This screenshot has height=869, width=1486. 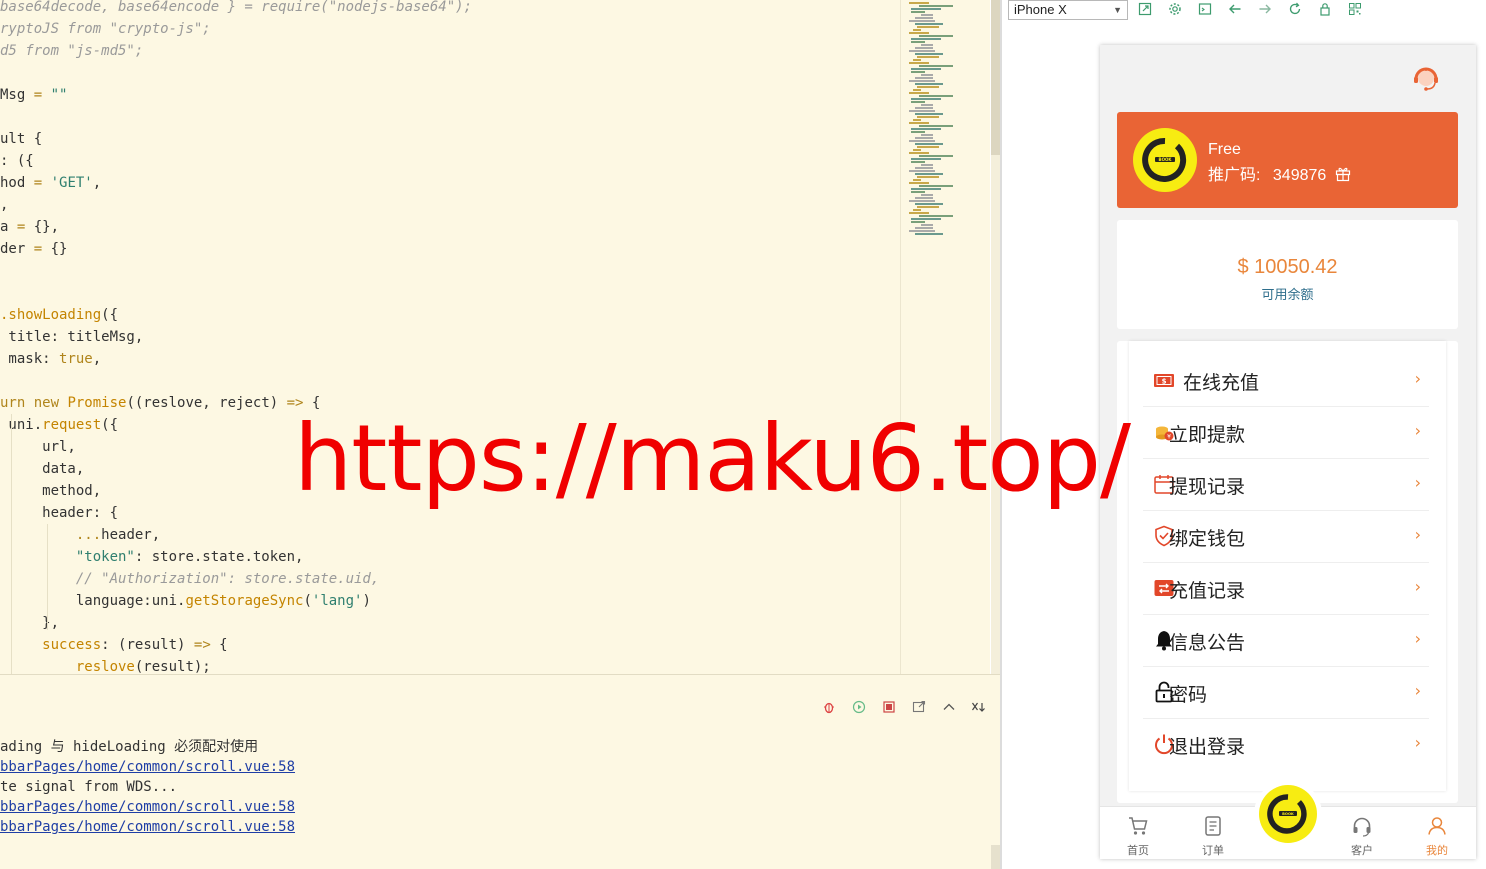 I want to click on code-token: ult {, so click(x=21, y=139).